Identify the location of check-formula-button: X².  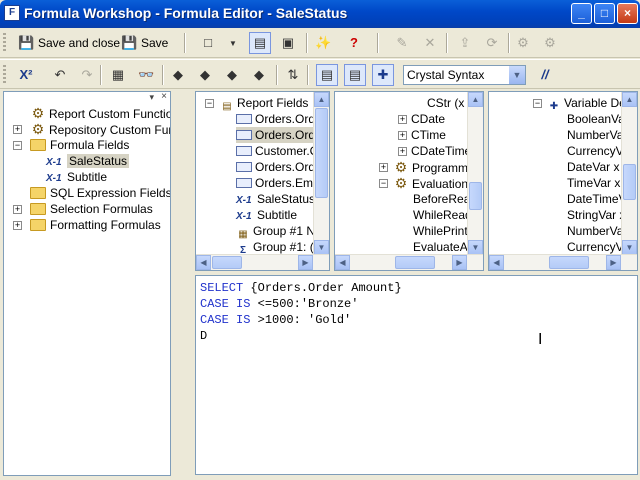
(26, 75).